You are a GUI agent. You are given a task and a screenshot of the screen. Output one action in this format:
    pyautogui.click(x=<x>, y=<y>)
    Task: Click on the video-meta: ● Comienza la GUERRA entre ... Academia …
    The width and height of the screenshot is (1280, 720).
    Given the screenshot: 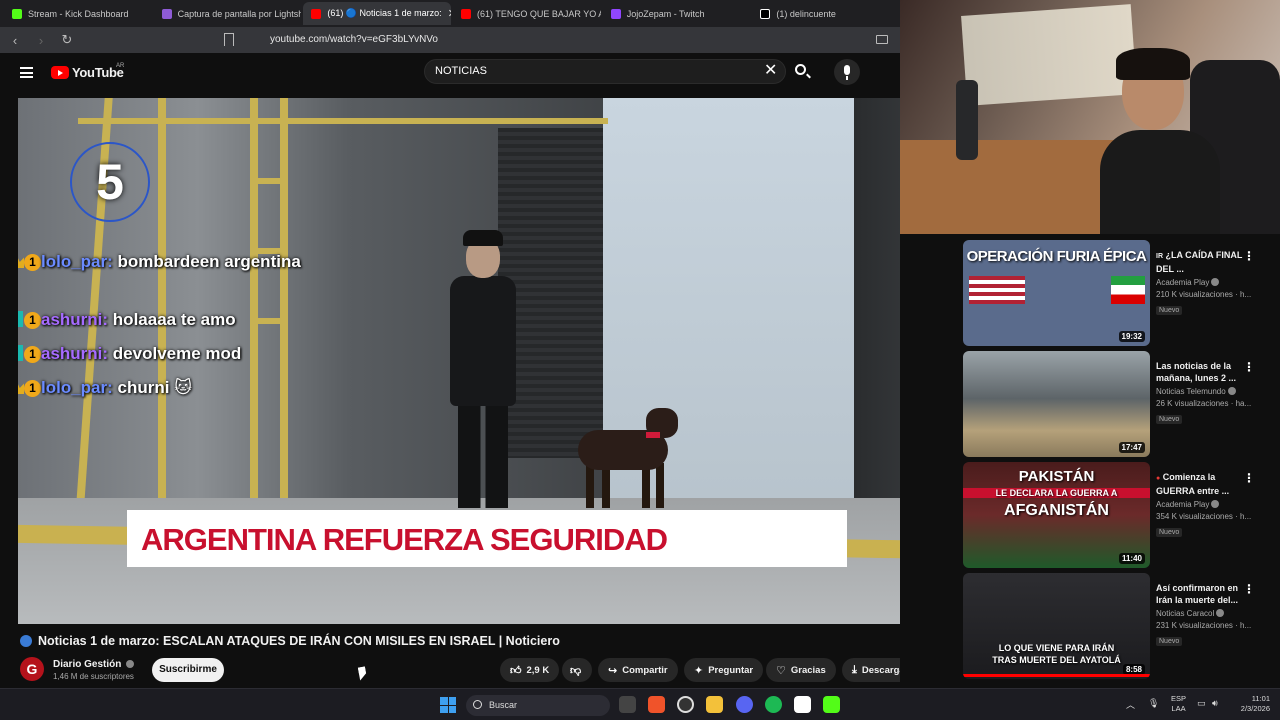 What is the action you would take?
    pyautogui.click(x=1206, y=505)
    